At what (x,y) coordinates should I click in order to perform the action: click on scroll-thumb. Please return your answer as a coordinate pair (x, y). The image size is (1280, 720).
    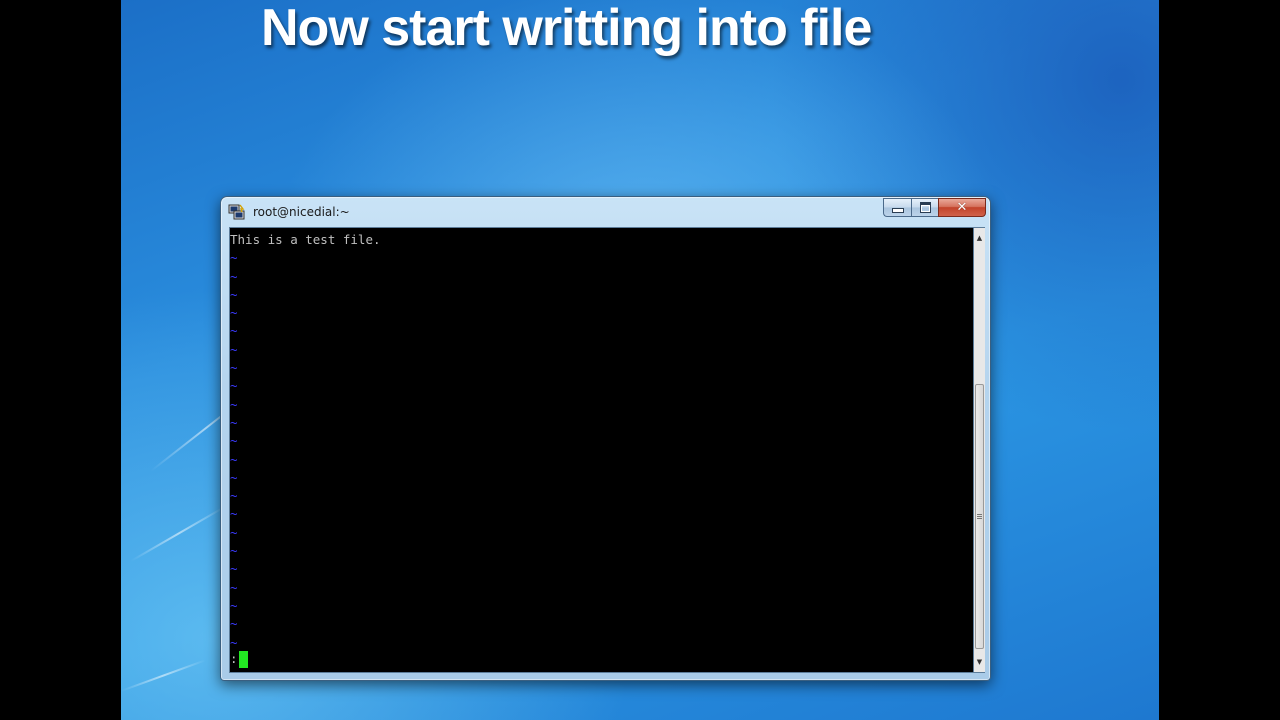
    Looking at the image, I should click on (979, 516).